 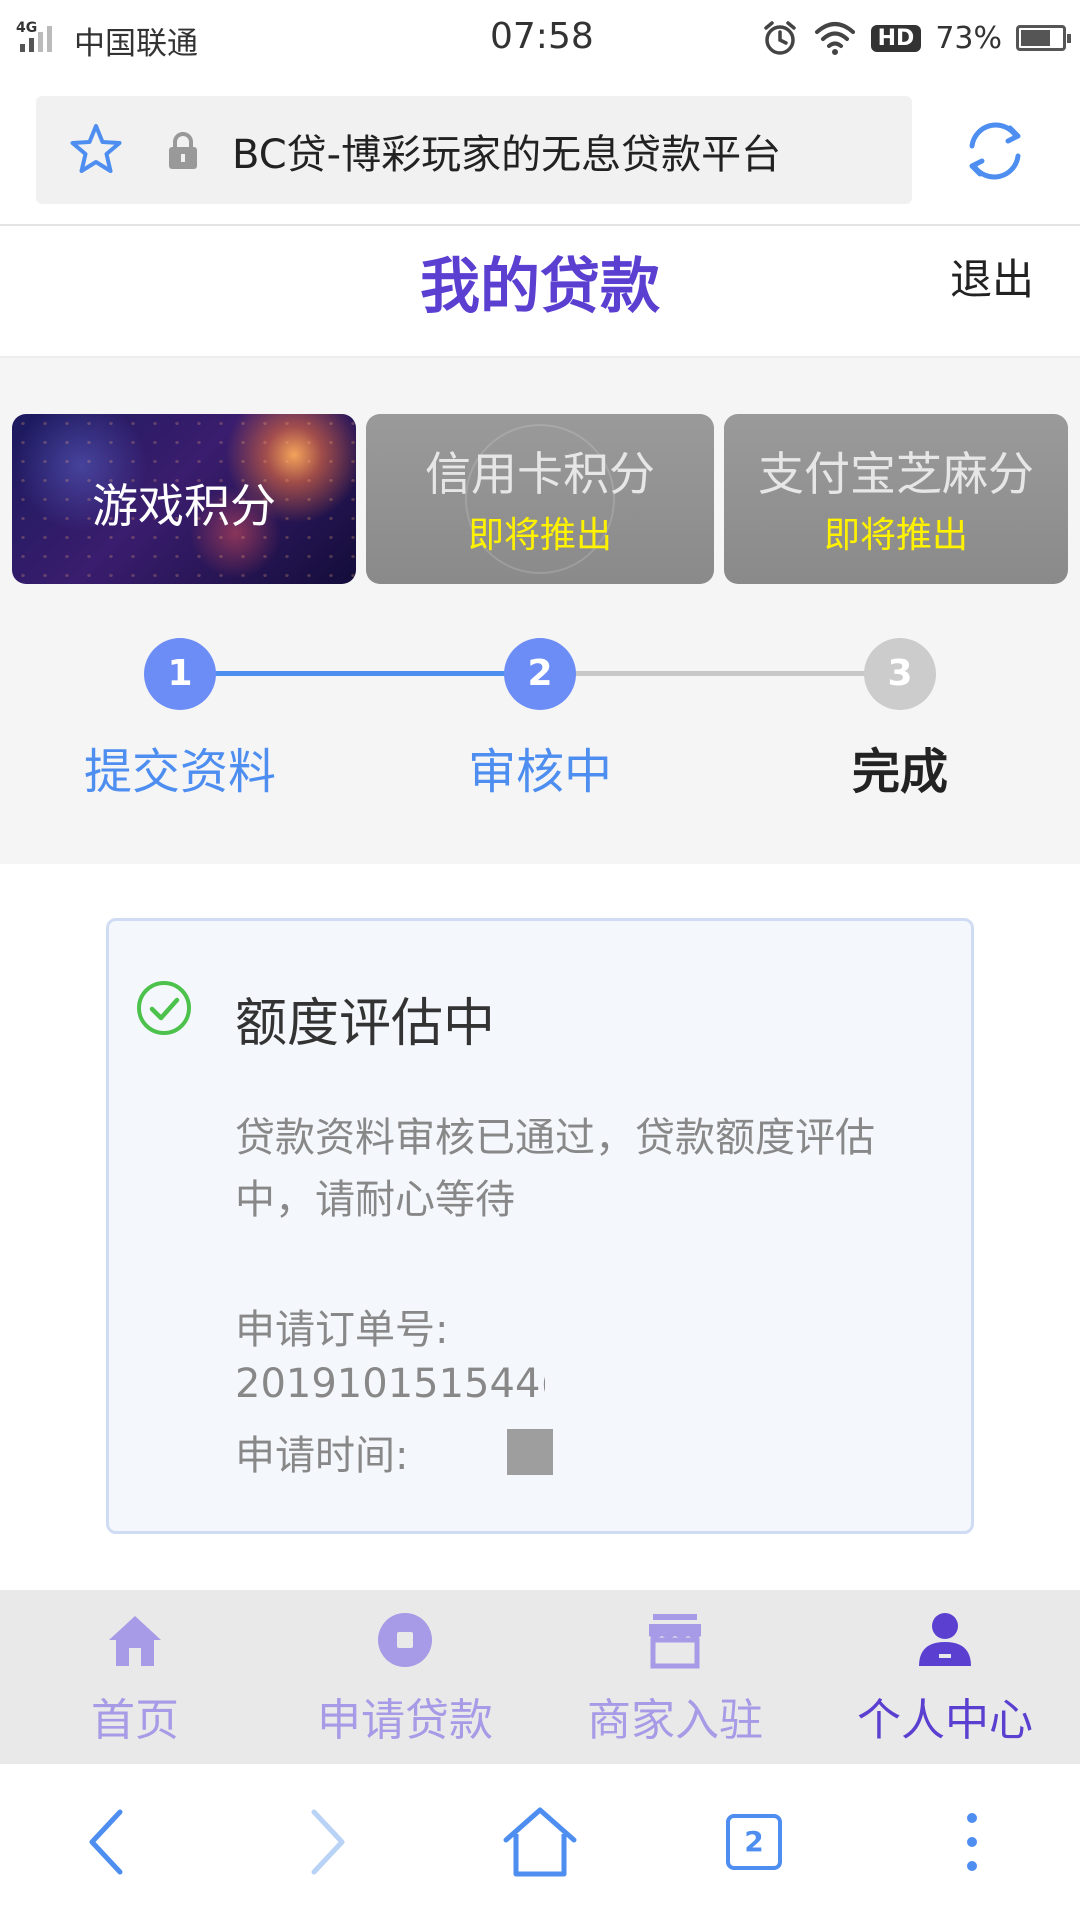 I want to click on alipay-score-card: 支付宝芝麻分 即将推出, so click(x=896, y=499).